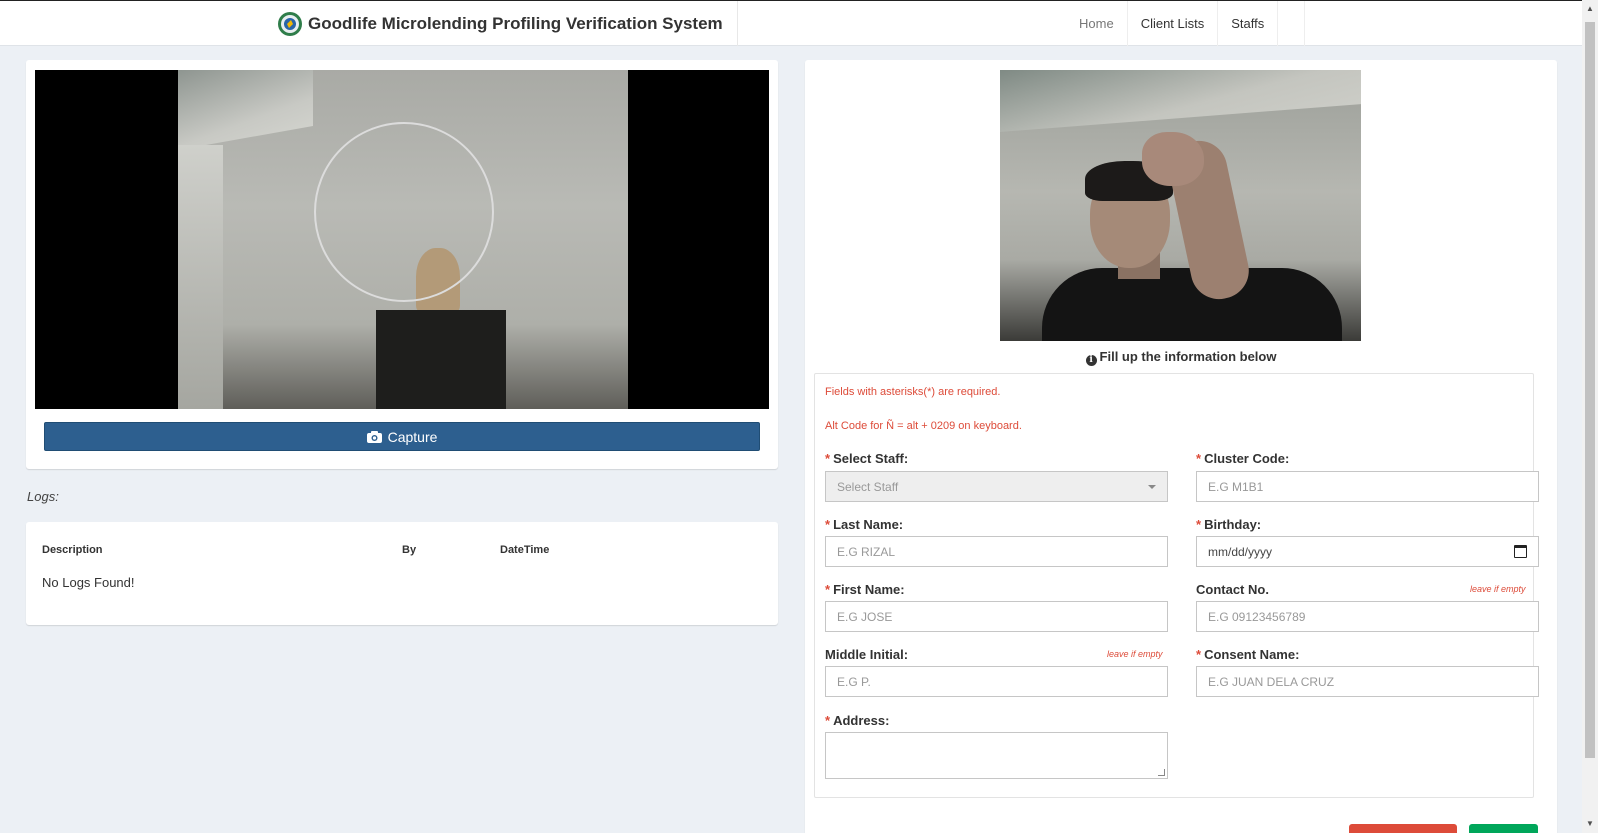 The image size is (1598, 833). Describe the element at coordinates (1590, 824) in the screenshot. I see `scroll-down-arrow-icon: ▼` at that location.